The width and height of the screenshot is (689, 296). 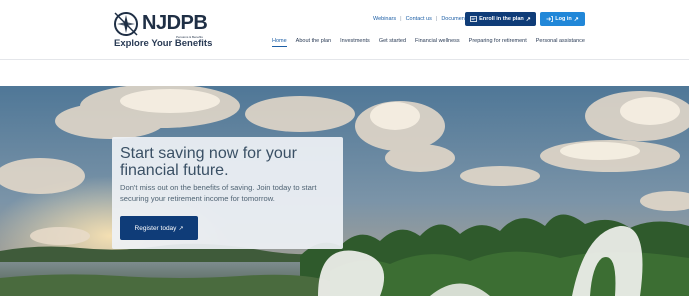 What do you see at coordinates (384, 19) in the screenshot?
I see `link-webinars: Webinars` at bounding box center [384, 19].